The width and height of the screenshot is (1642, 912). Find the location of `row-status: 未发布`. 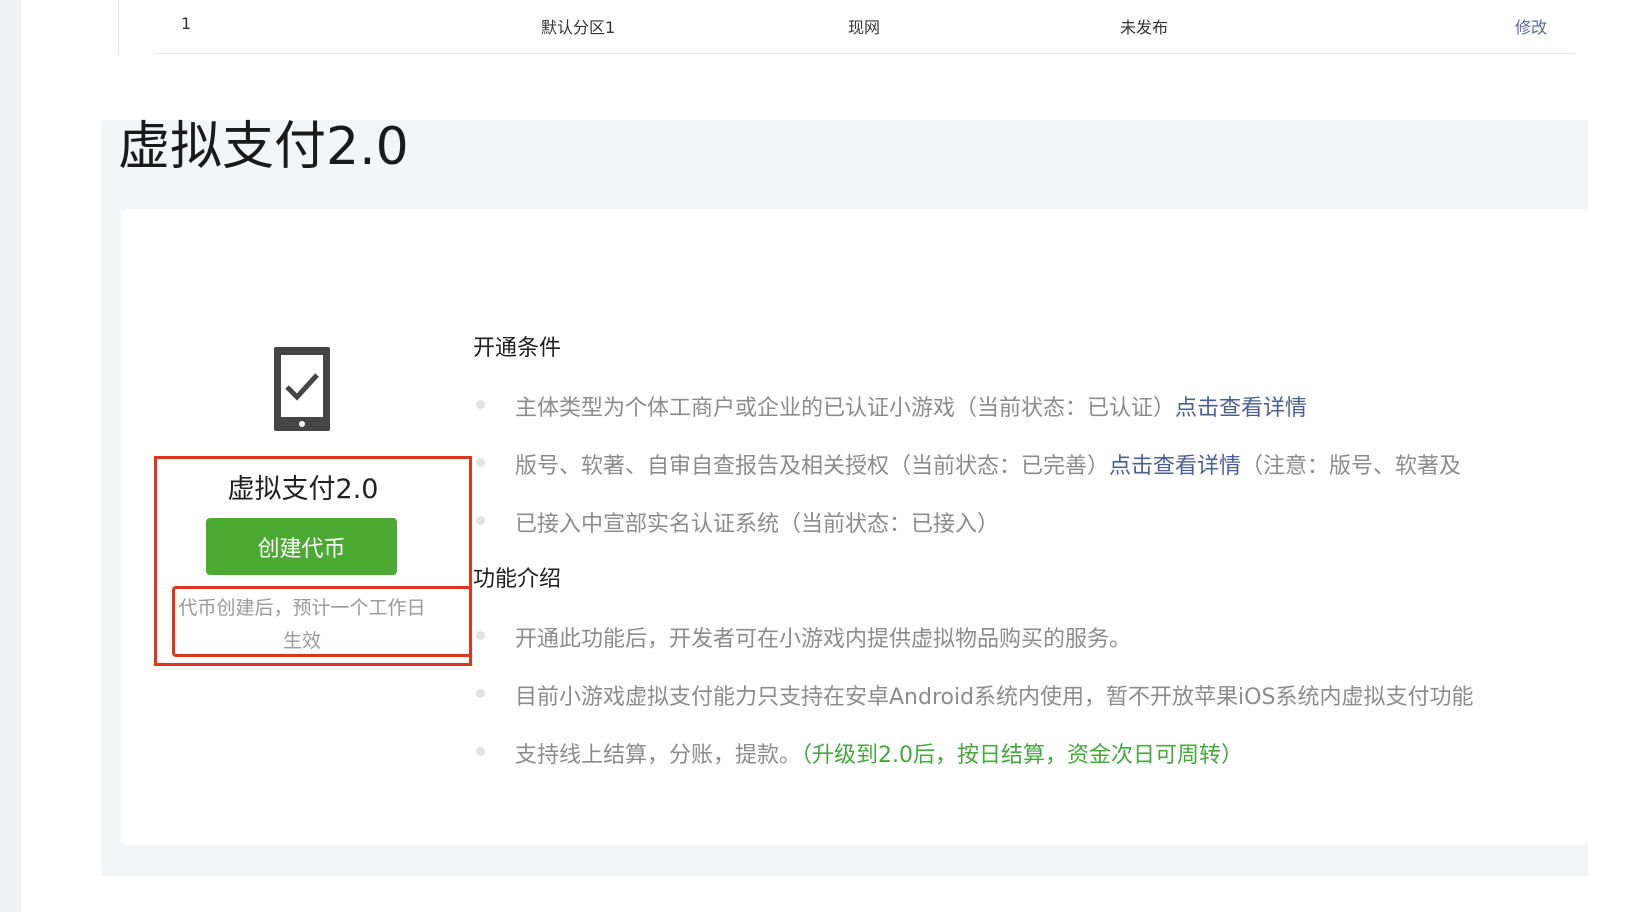

row-status: 未发布 is located at coordinates (1144, 27).